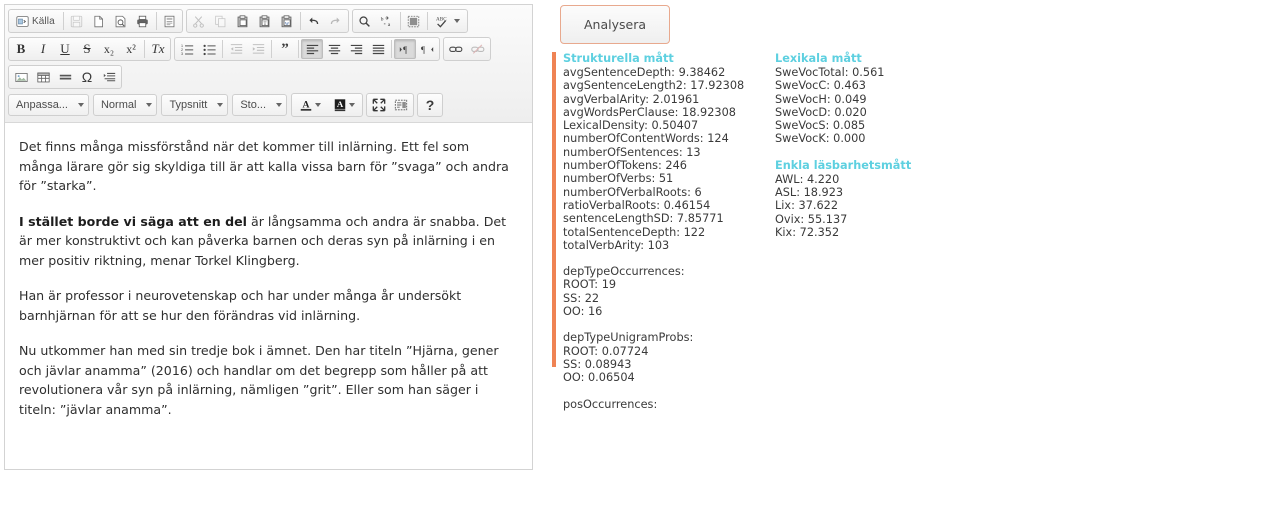 This screenshot has width=1264, height=510. I want to click on metric-item: sentenceLengthSD: 7.85771, so click(643, 219).